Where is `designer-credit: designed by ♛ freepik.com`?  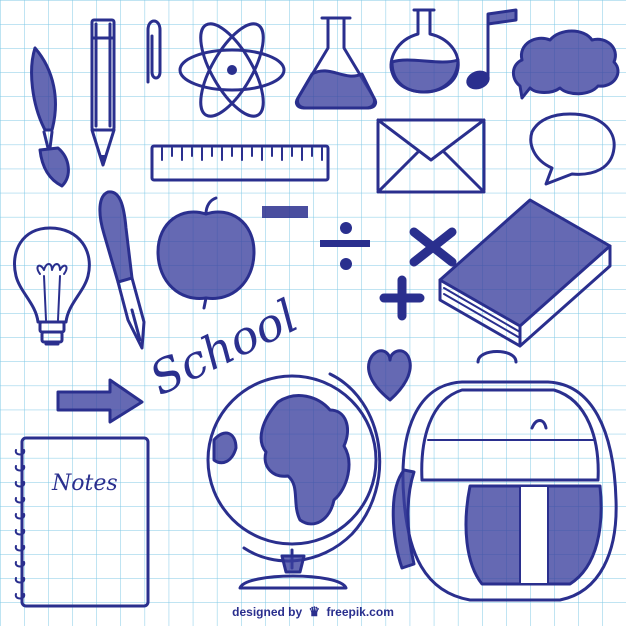 designer-credit: designed by ♛ freepik.com is located at coordinates (313, 612).